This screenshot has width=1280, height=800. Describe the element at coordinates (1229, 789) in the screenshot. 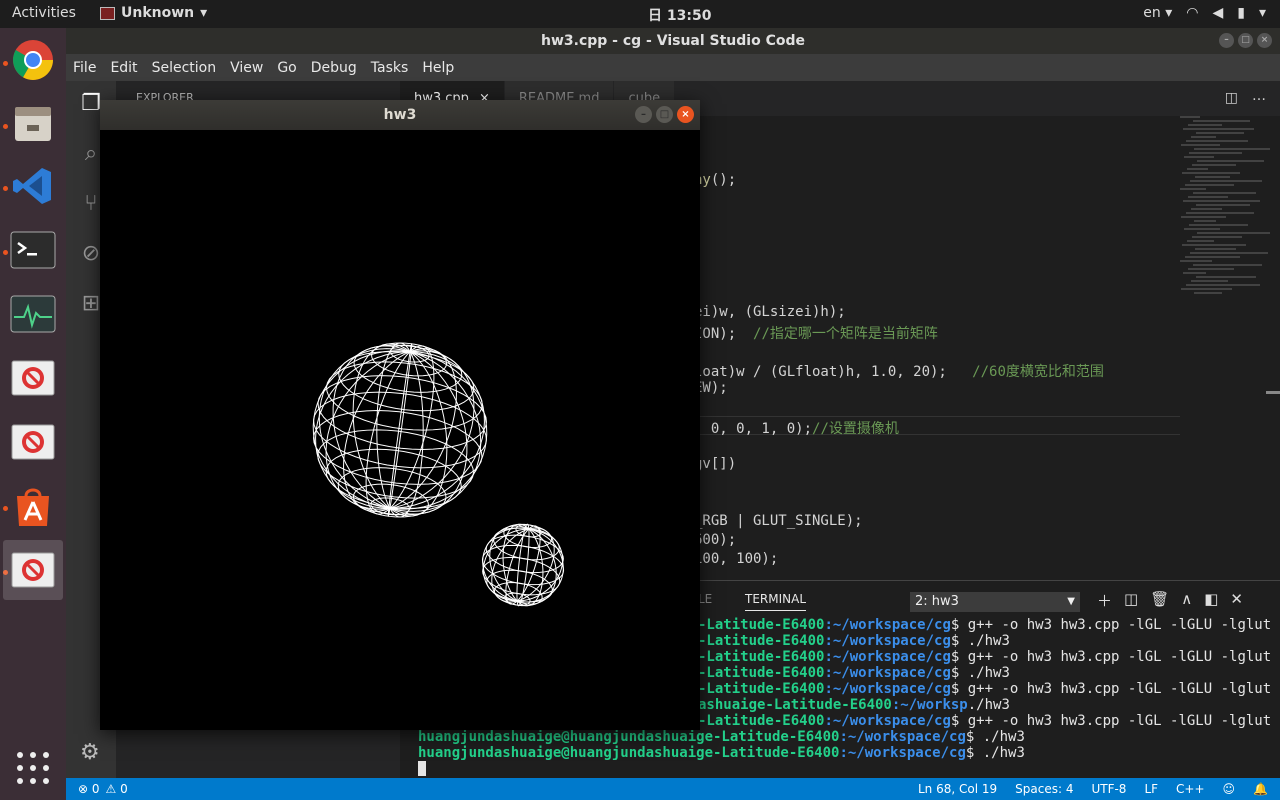

I see `feedback-icon: ☺` at that location.